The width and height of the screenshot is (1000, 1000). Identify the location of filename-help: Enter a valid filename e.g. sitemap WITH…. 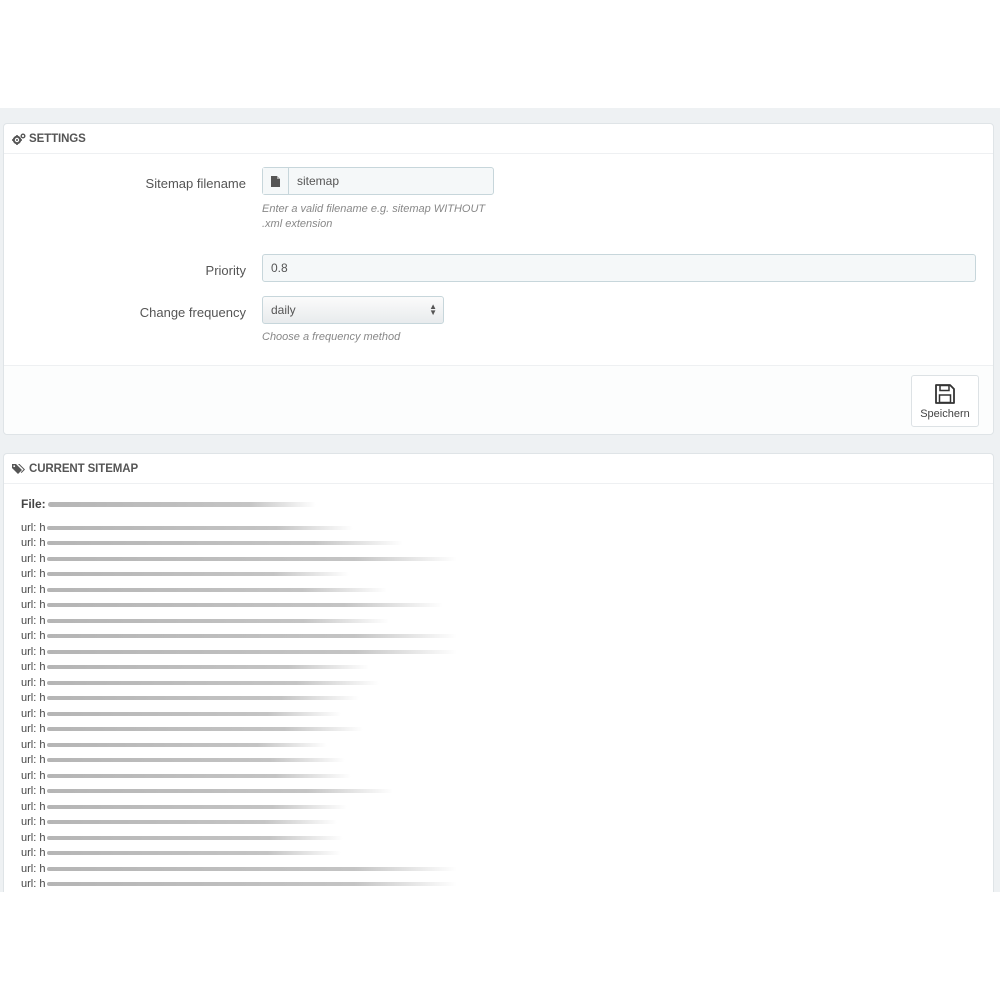
(374, 216).